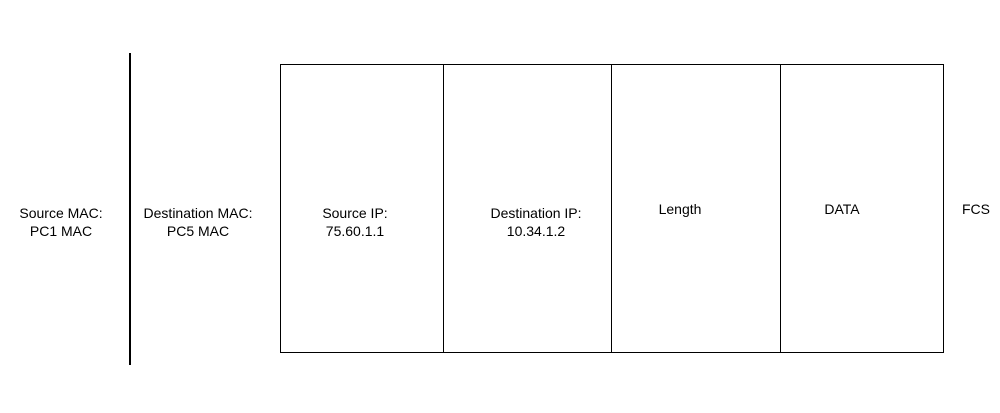 The height and width of the screenshot is (413, 1000). Describe the element at coordinates (198, 231) in the screenshot. I see `destination-mac-value: PC5 MAC` at that location.